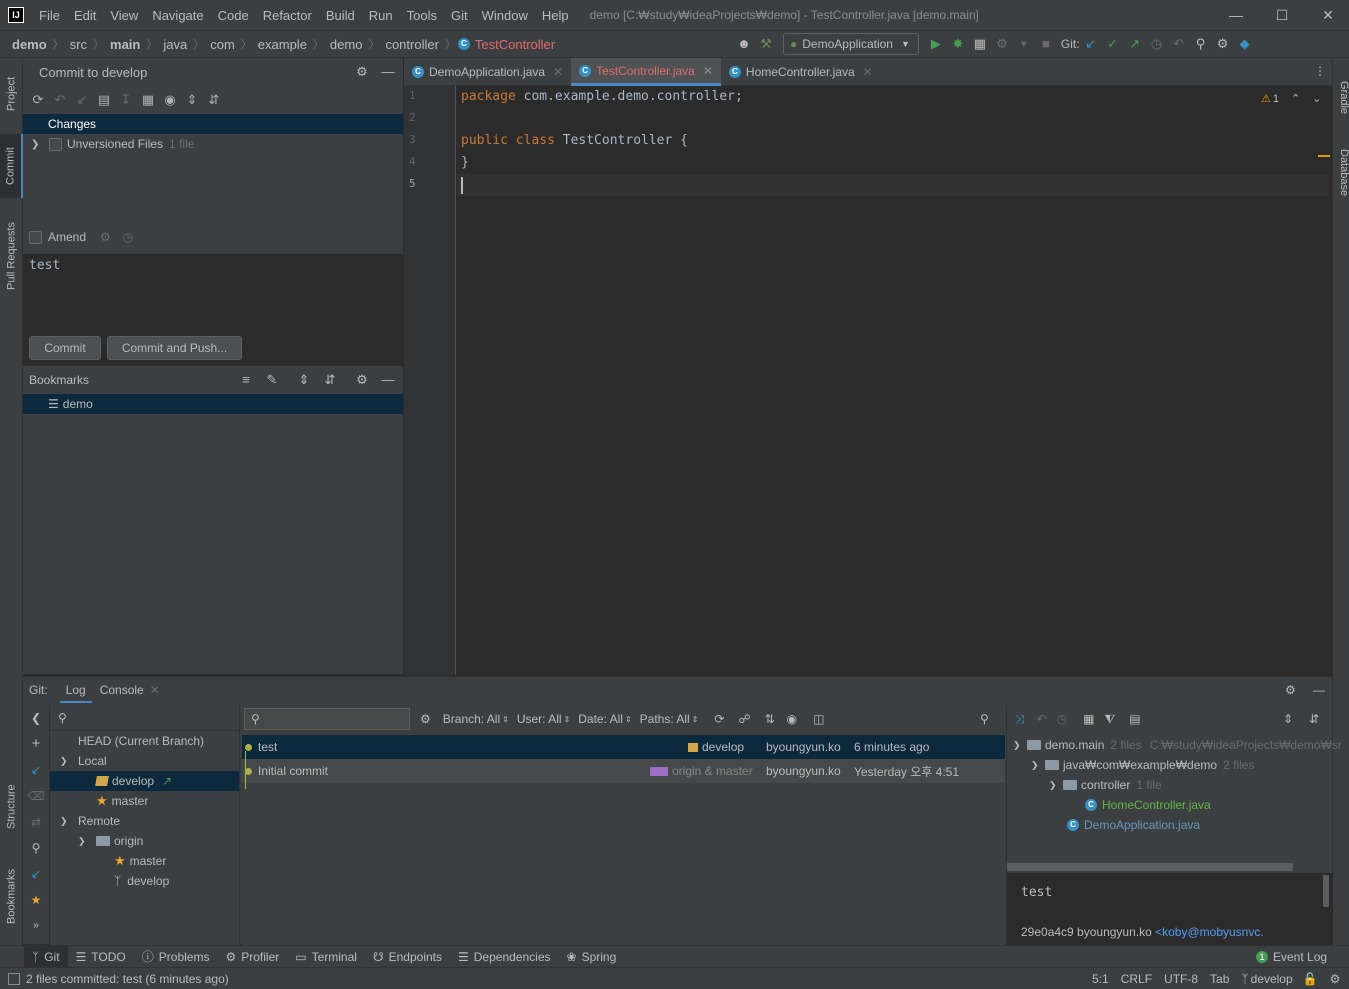  Describe the element at coordinates (1341, 98) in the screenshot. I see `tab-gradle: Gradle` at that location.